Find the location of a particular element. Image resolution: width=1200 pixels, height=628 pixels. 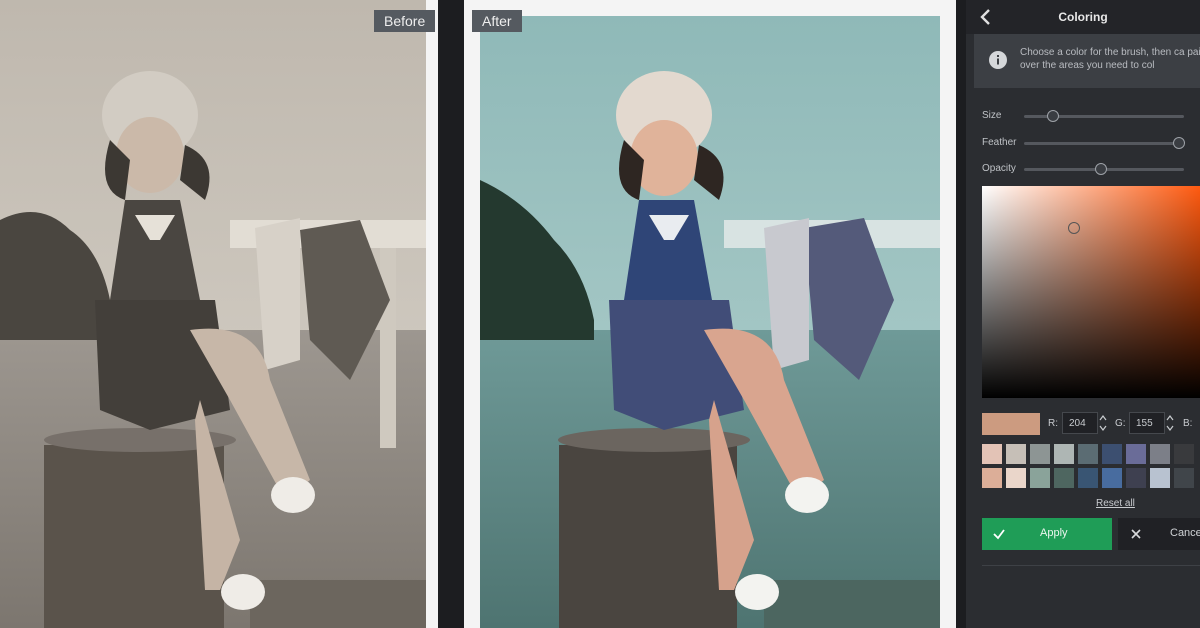

color-picker-area is located at coordinates (1091, 292).